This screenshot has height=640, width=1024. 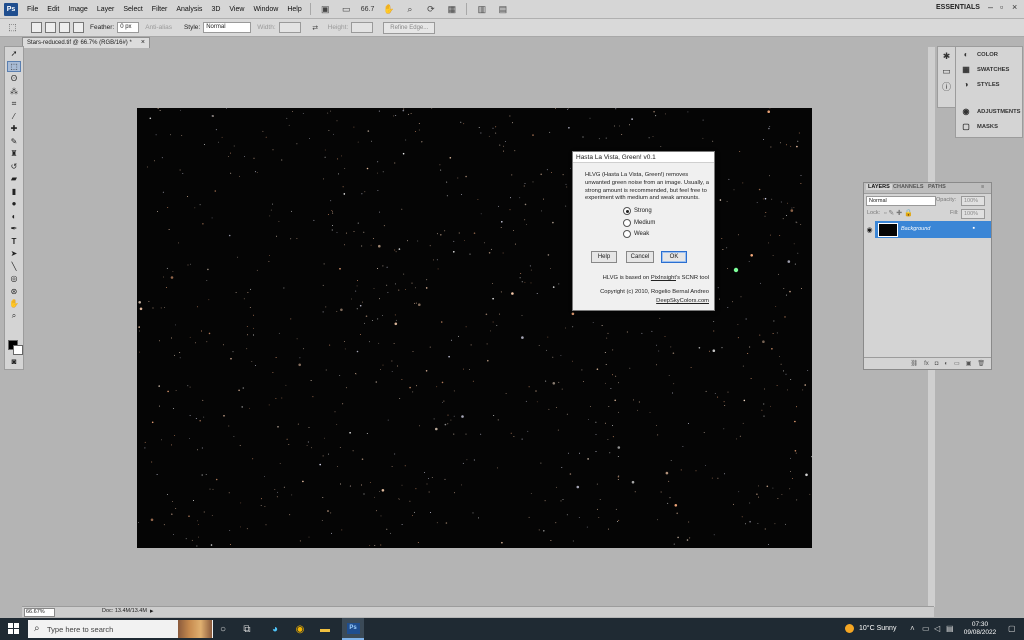 What do you see at coordinates (973, 201) in the screenshot?
I see `opacity-input: 100%` at bounding box center [973, 201].